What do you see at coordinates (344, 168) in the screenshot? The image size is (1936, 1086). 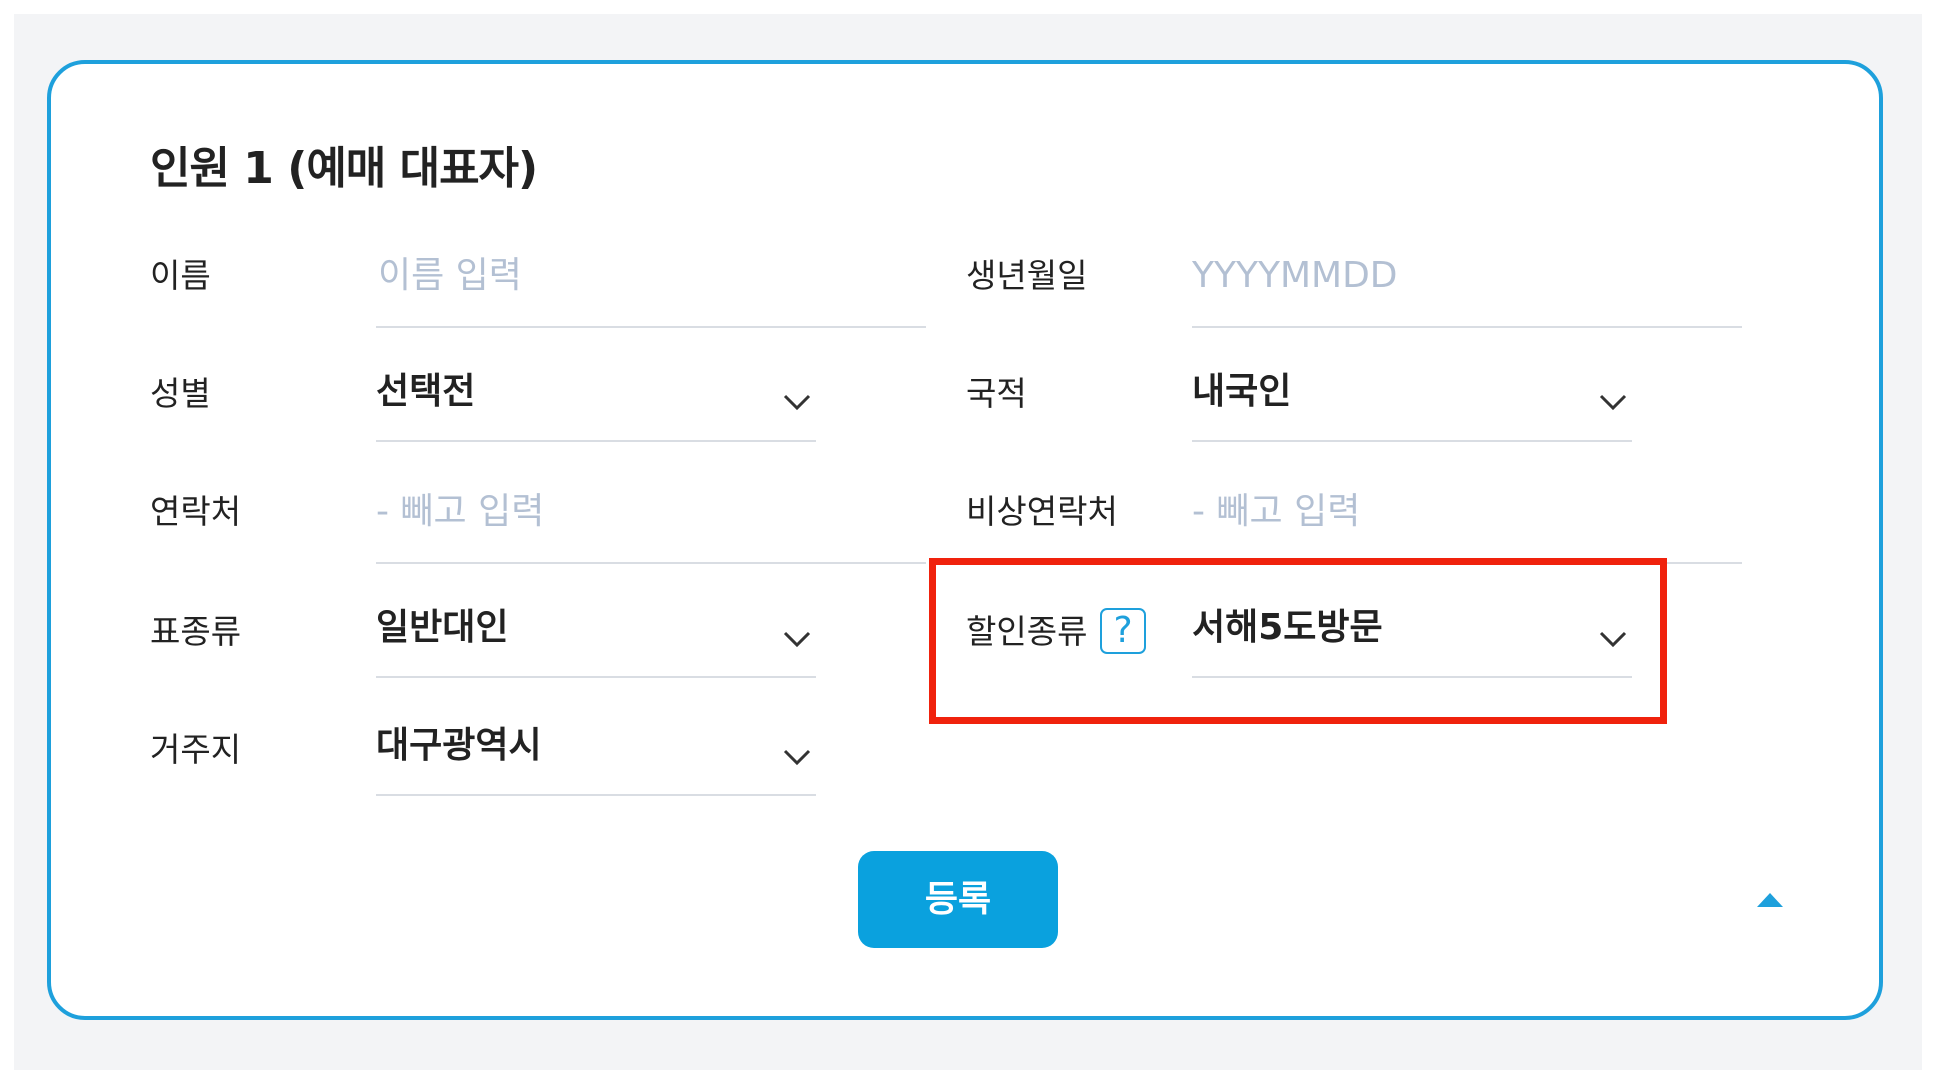 I see `section-title: 인원 1 (예매 대표자)` at bounding box center [344, 168].